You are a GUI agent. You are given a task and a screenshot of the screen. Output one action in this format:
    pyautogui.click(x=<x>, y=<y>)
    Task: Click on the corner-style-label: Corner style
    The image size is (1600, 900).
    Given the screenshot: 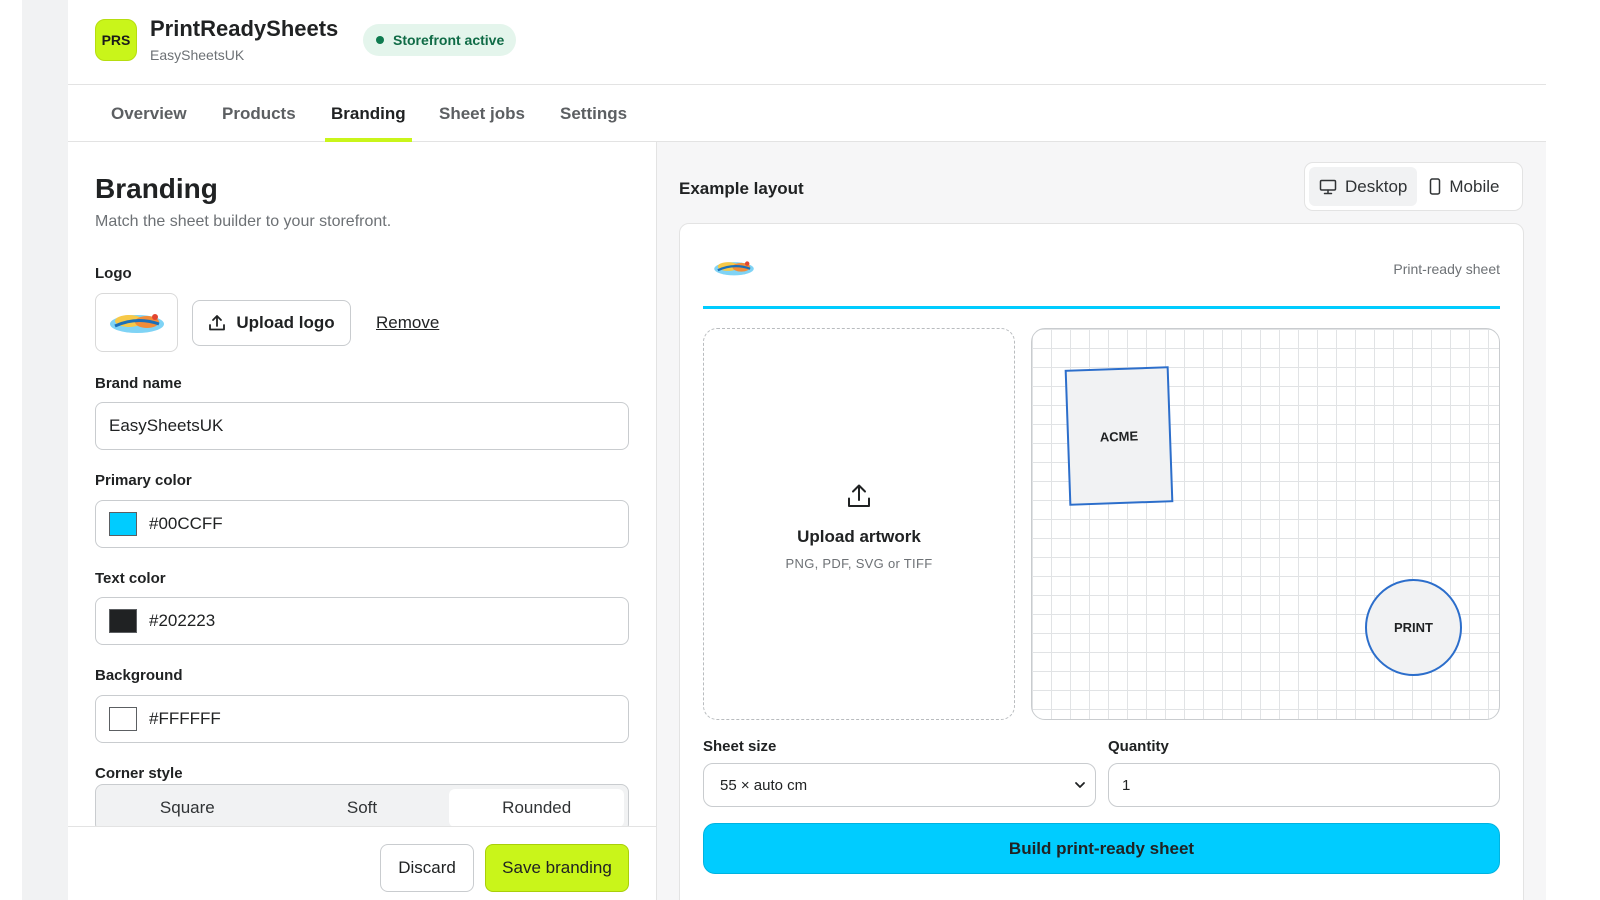 What is the action you would take?
    pyautogui.click(x=139, y=773)
    